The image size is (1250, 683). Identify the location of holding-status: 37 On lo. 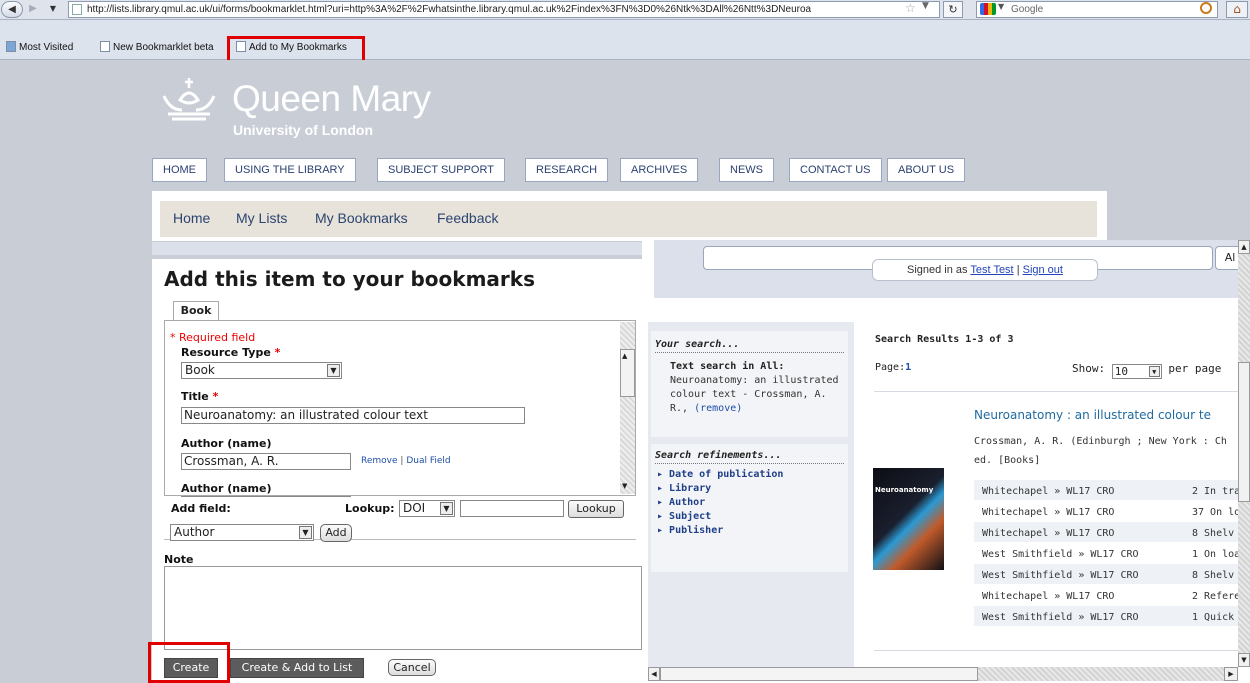
(1215, 512).